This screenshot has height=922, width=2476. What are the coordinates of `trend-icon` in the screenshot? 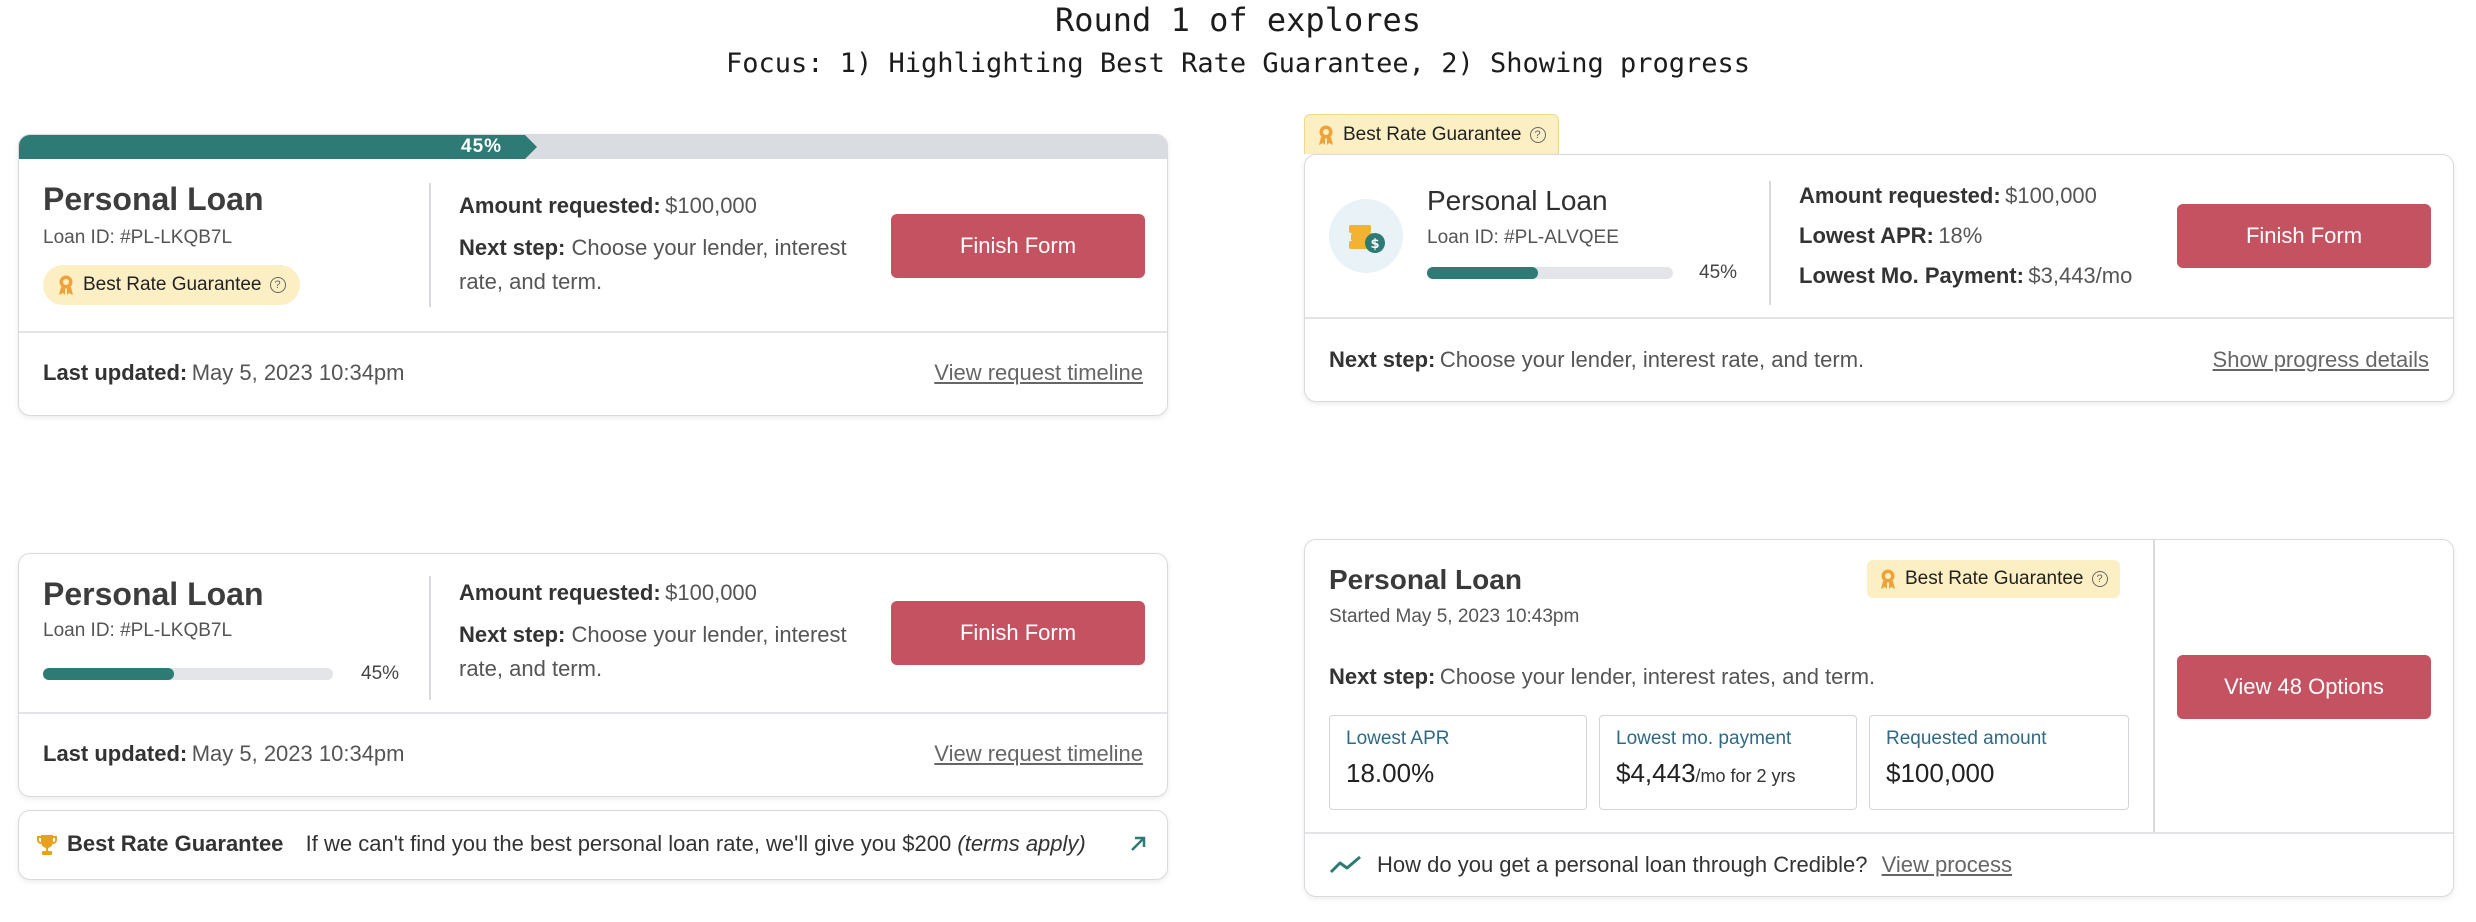 It's located at (1346, 867).